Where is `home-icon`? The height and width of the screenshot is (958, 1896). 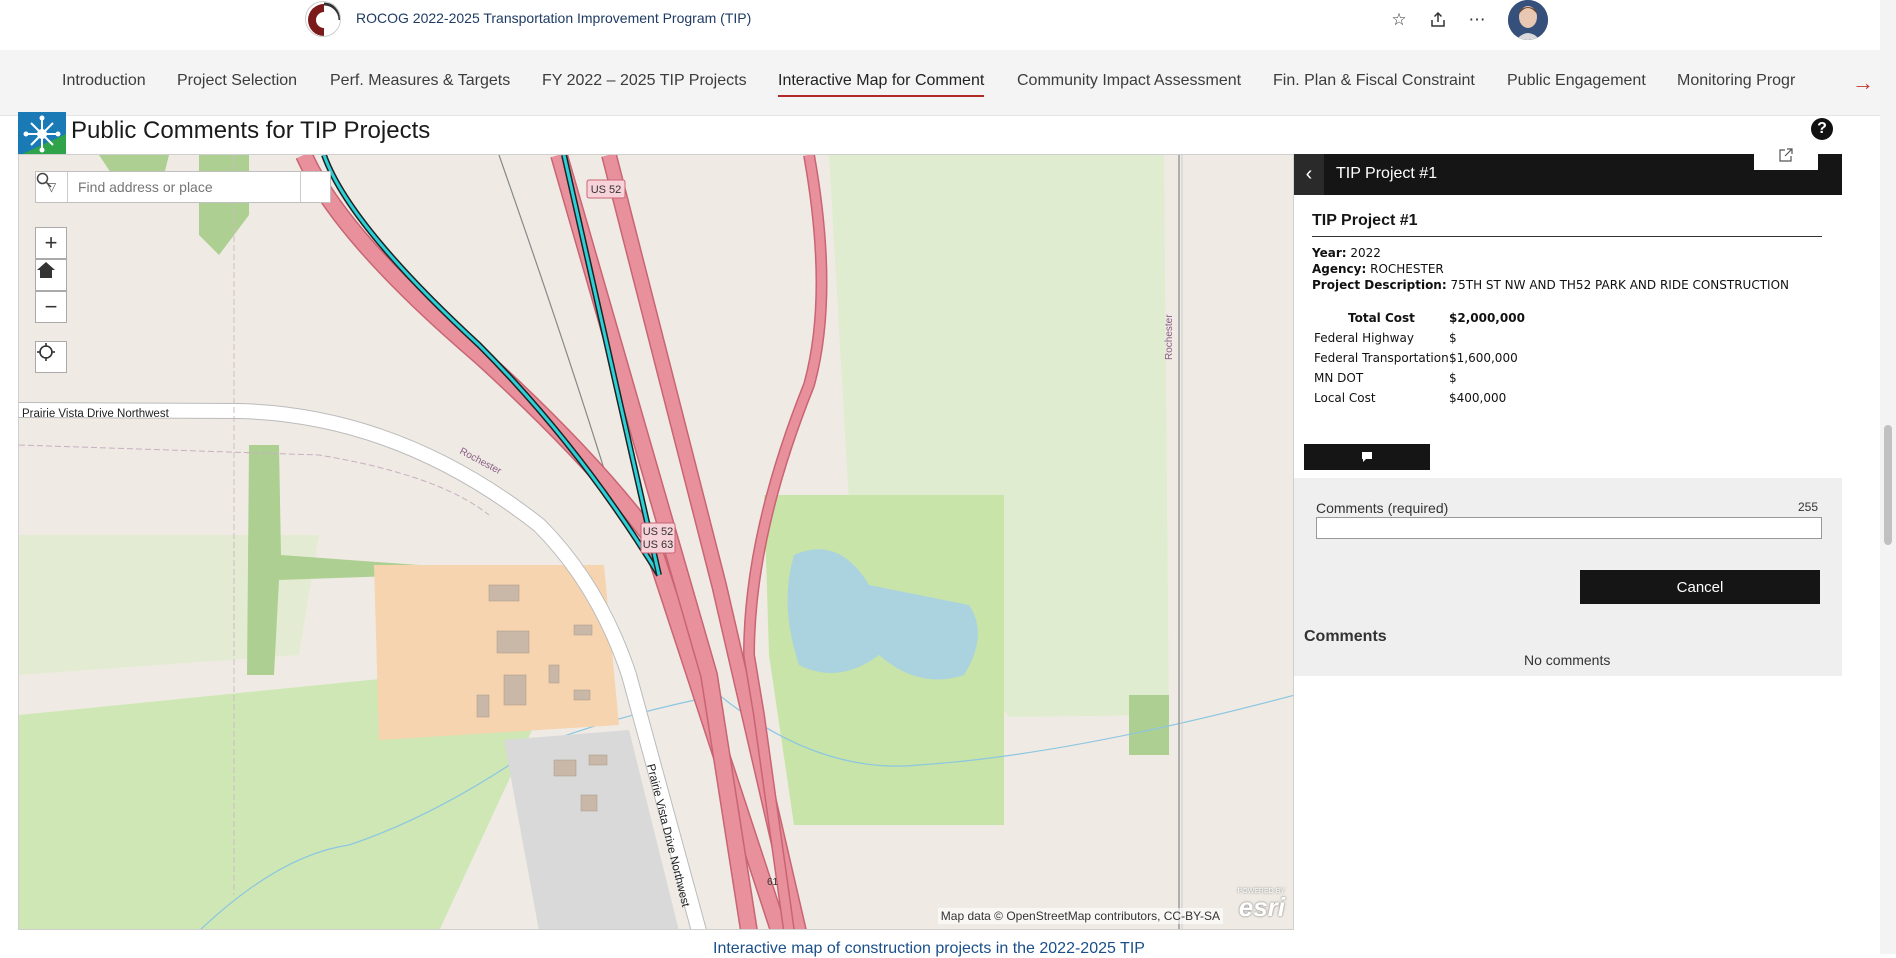 home-icon is located at coordinates (46, 270).